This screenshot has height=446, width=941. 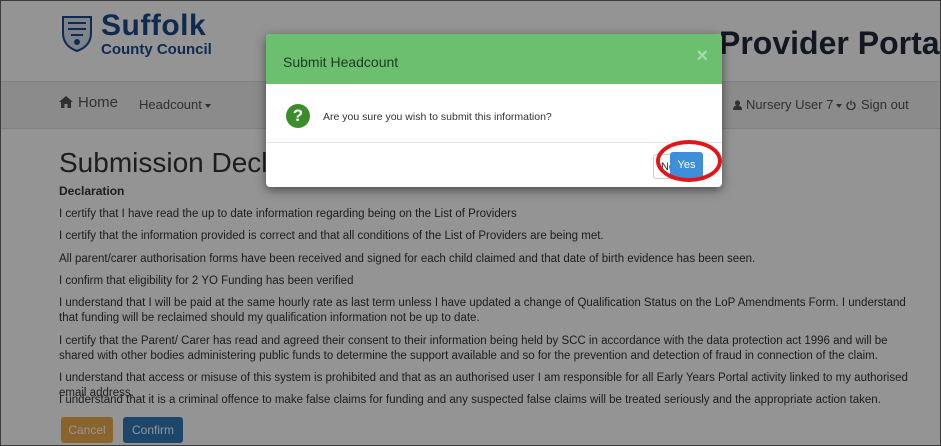 I want to click on dialog-title: Submit Headcount, so click(x=341, y=62).